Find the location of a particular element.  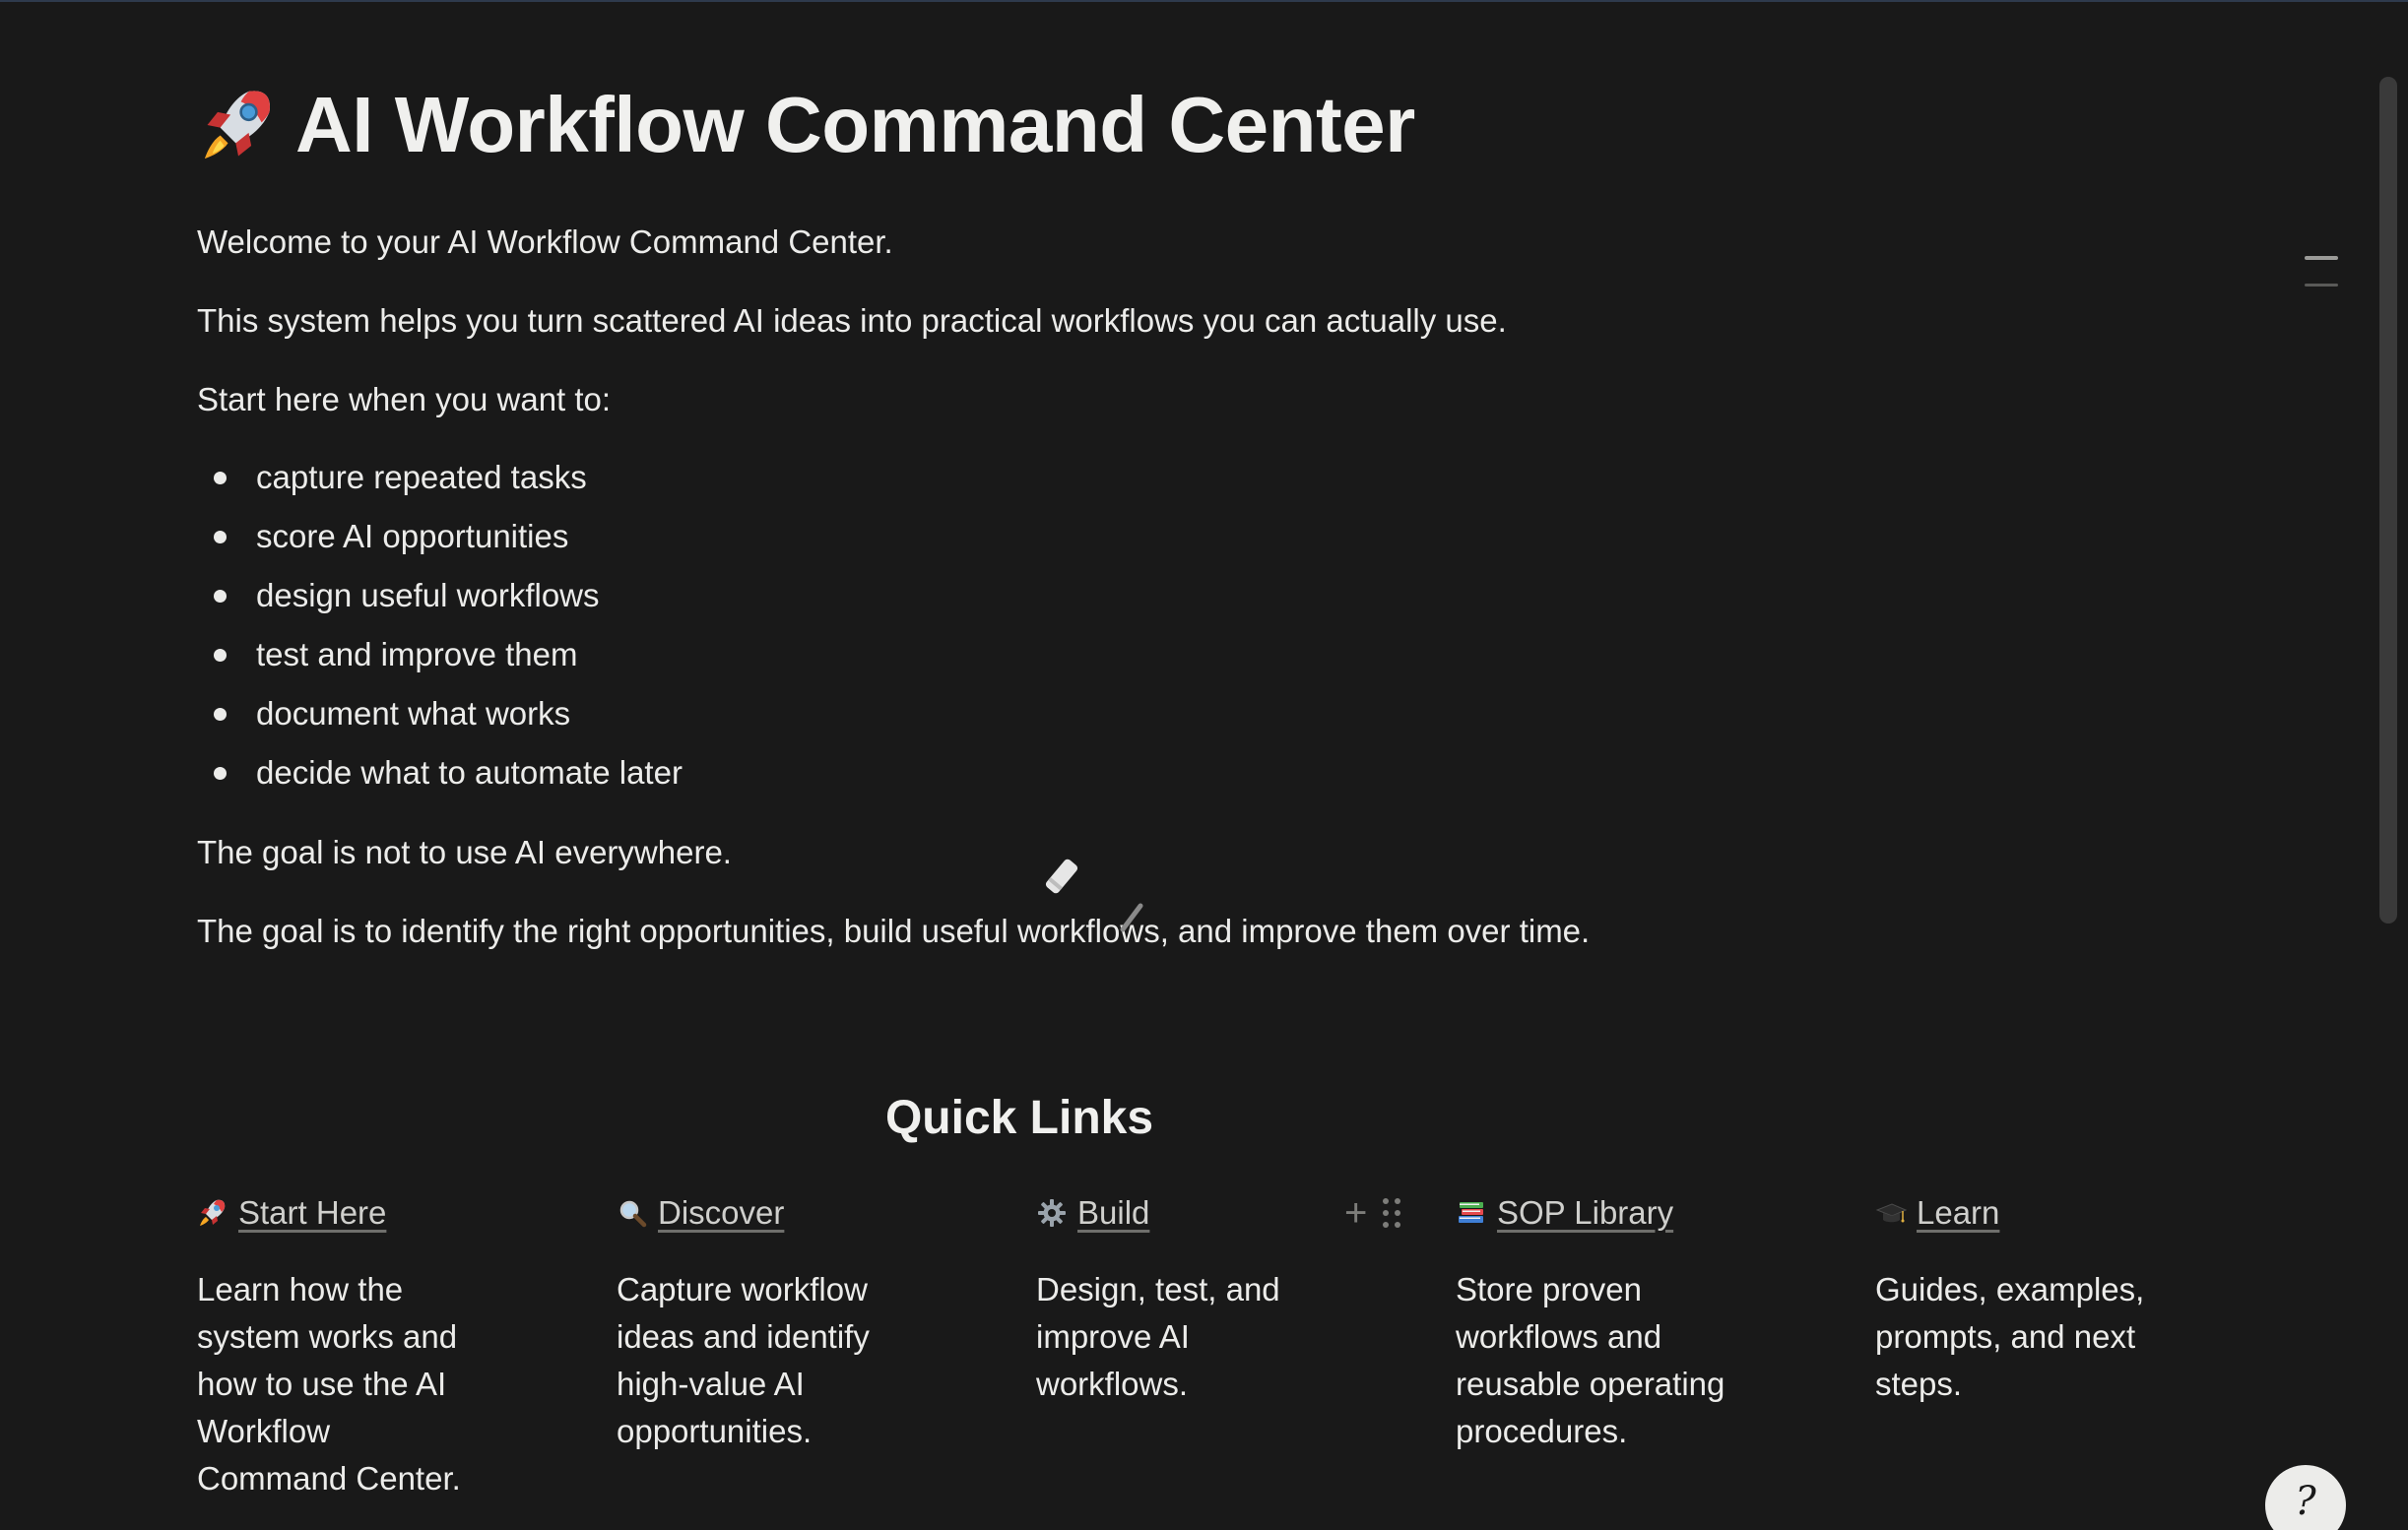

start-here-label: Start Here is located at coordinates (312, 1212).